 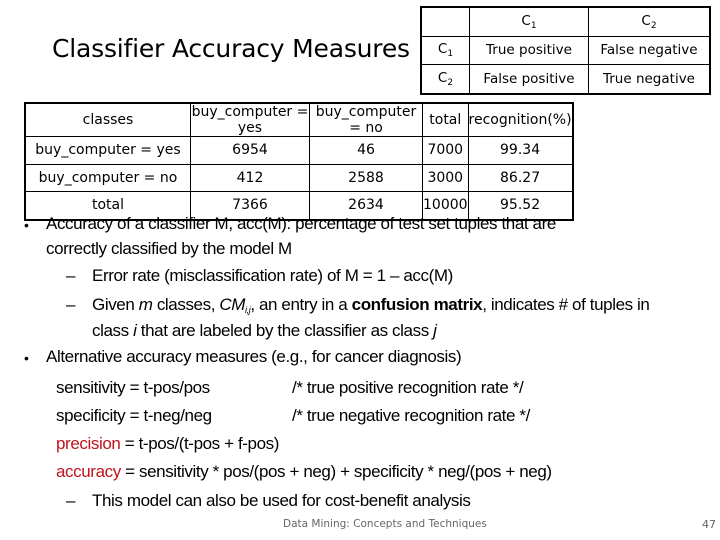 What do you see at coordinates (445, 21) in the screenshot?
I see `legend-corner-cell` at bounding box center [445, 21].